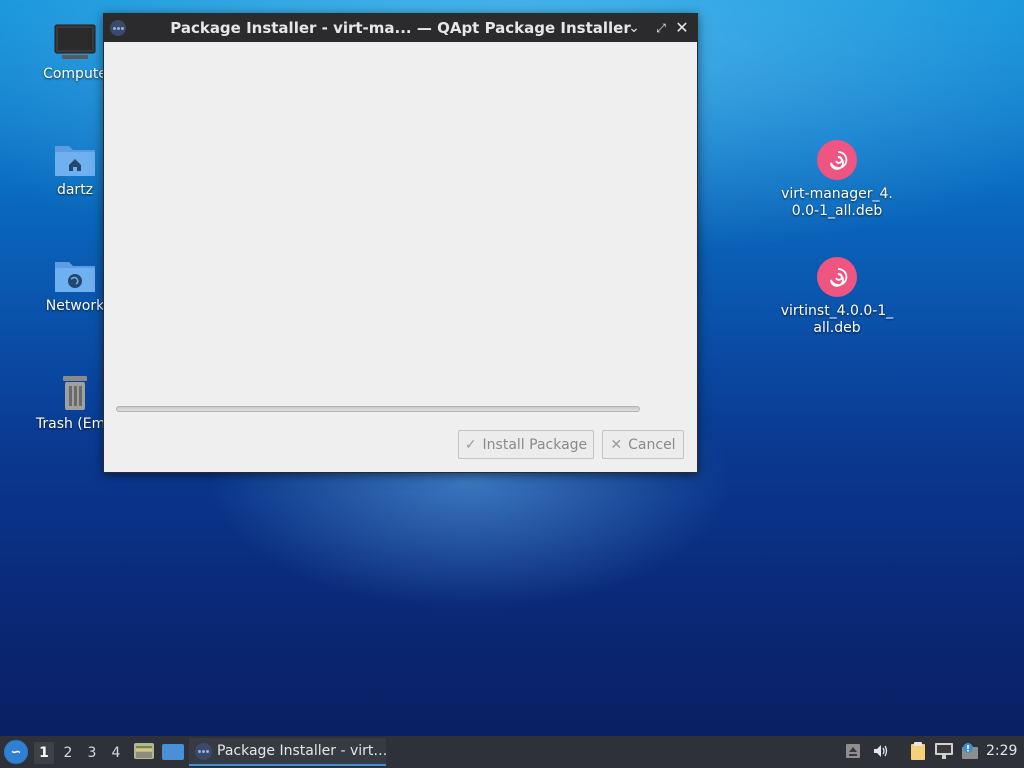 This screenshot has height=768, width=1024. I want to click on taskbar: ∽ 1 2 3 4 Package Installer - virt… 2:29, so click(512, 752).